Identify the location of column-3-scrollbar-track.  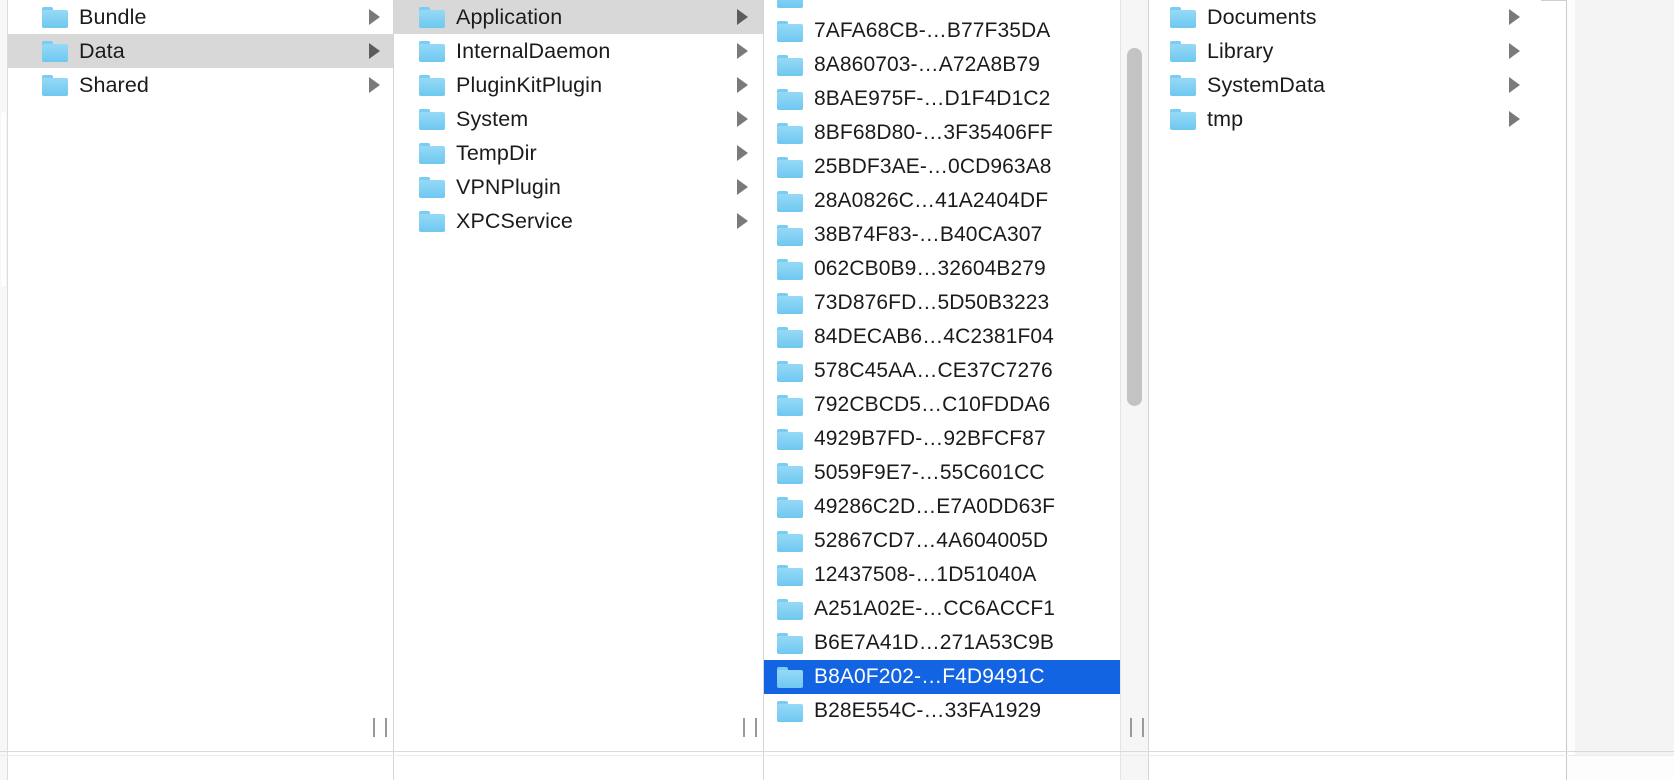
(1134, 390).